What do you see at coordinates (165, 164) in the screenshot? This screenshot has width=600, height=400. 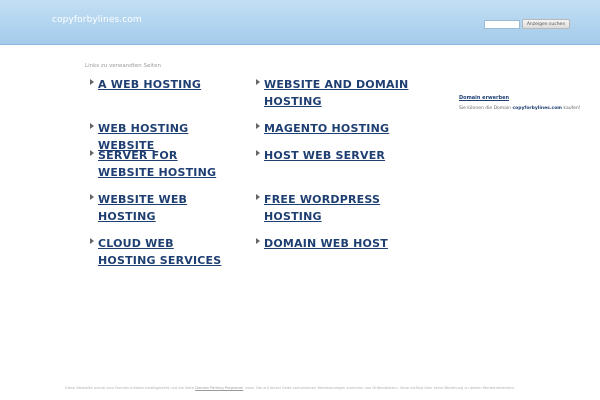 I see `link-text: SERVER FOR WEBSITE HOSTING` at bounding box center [165, 164].